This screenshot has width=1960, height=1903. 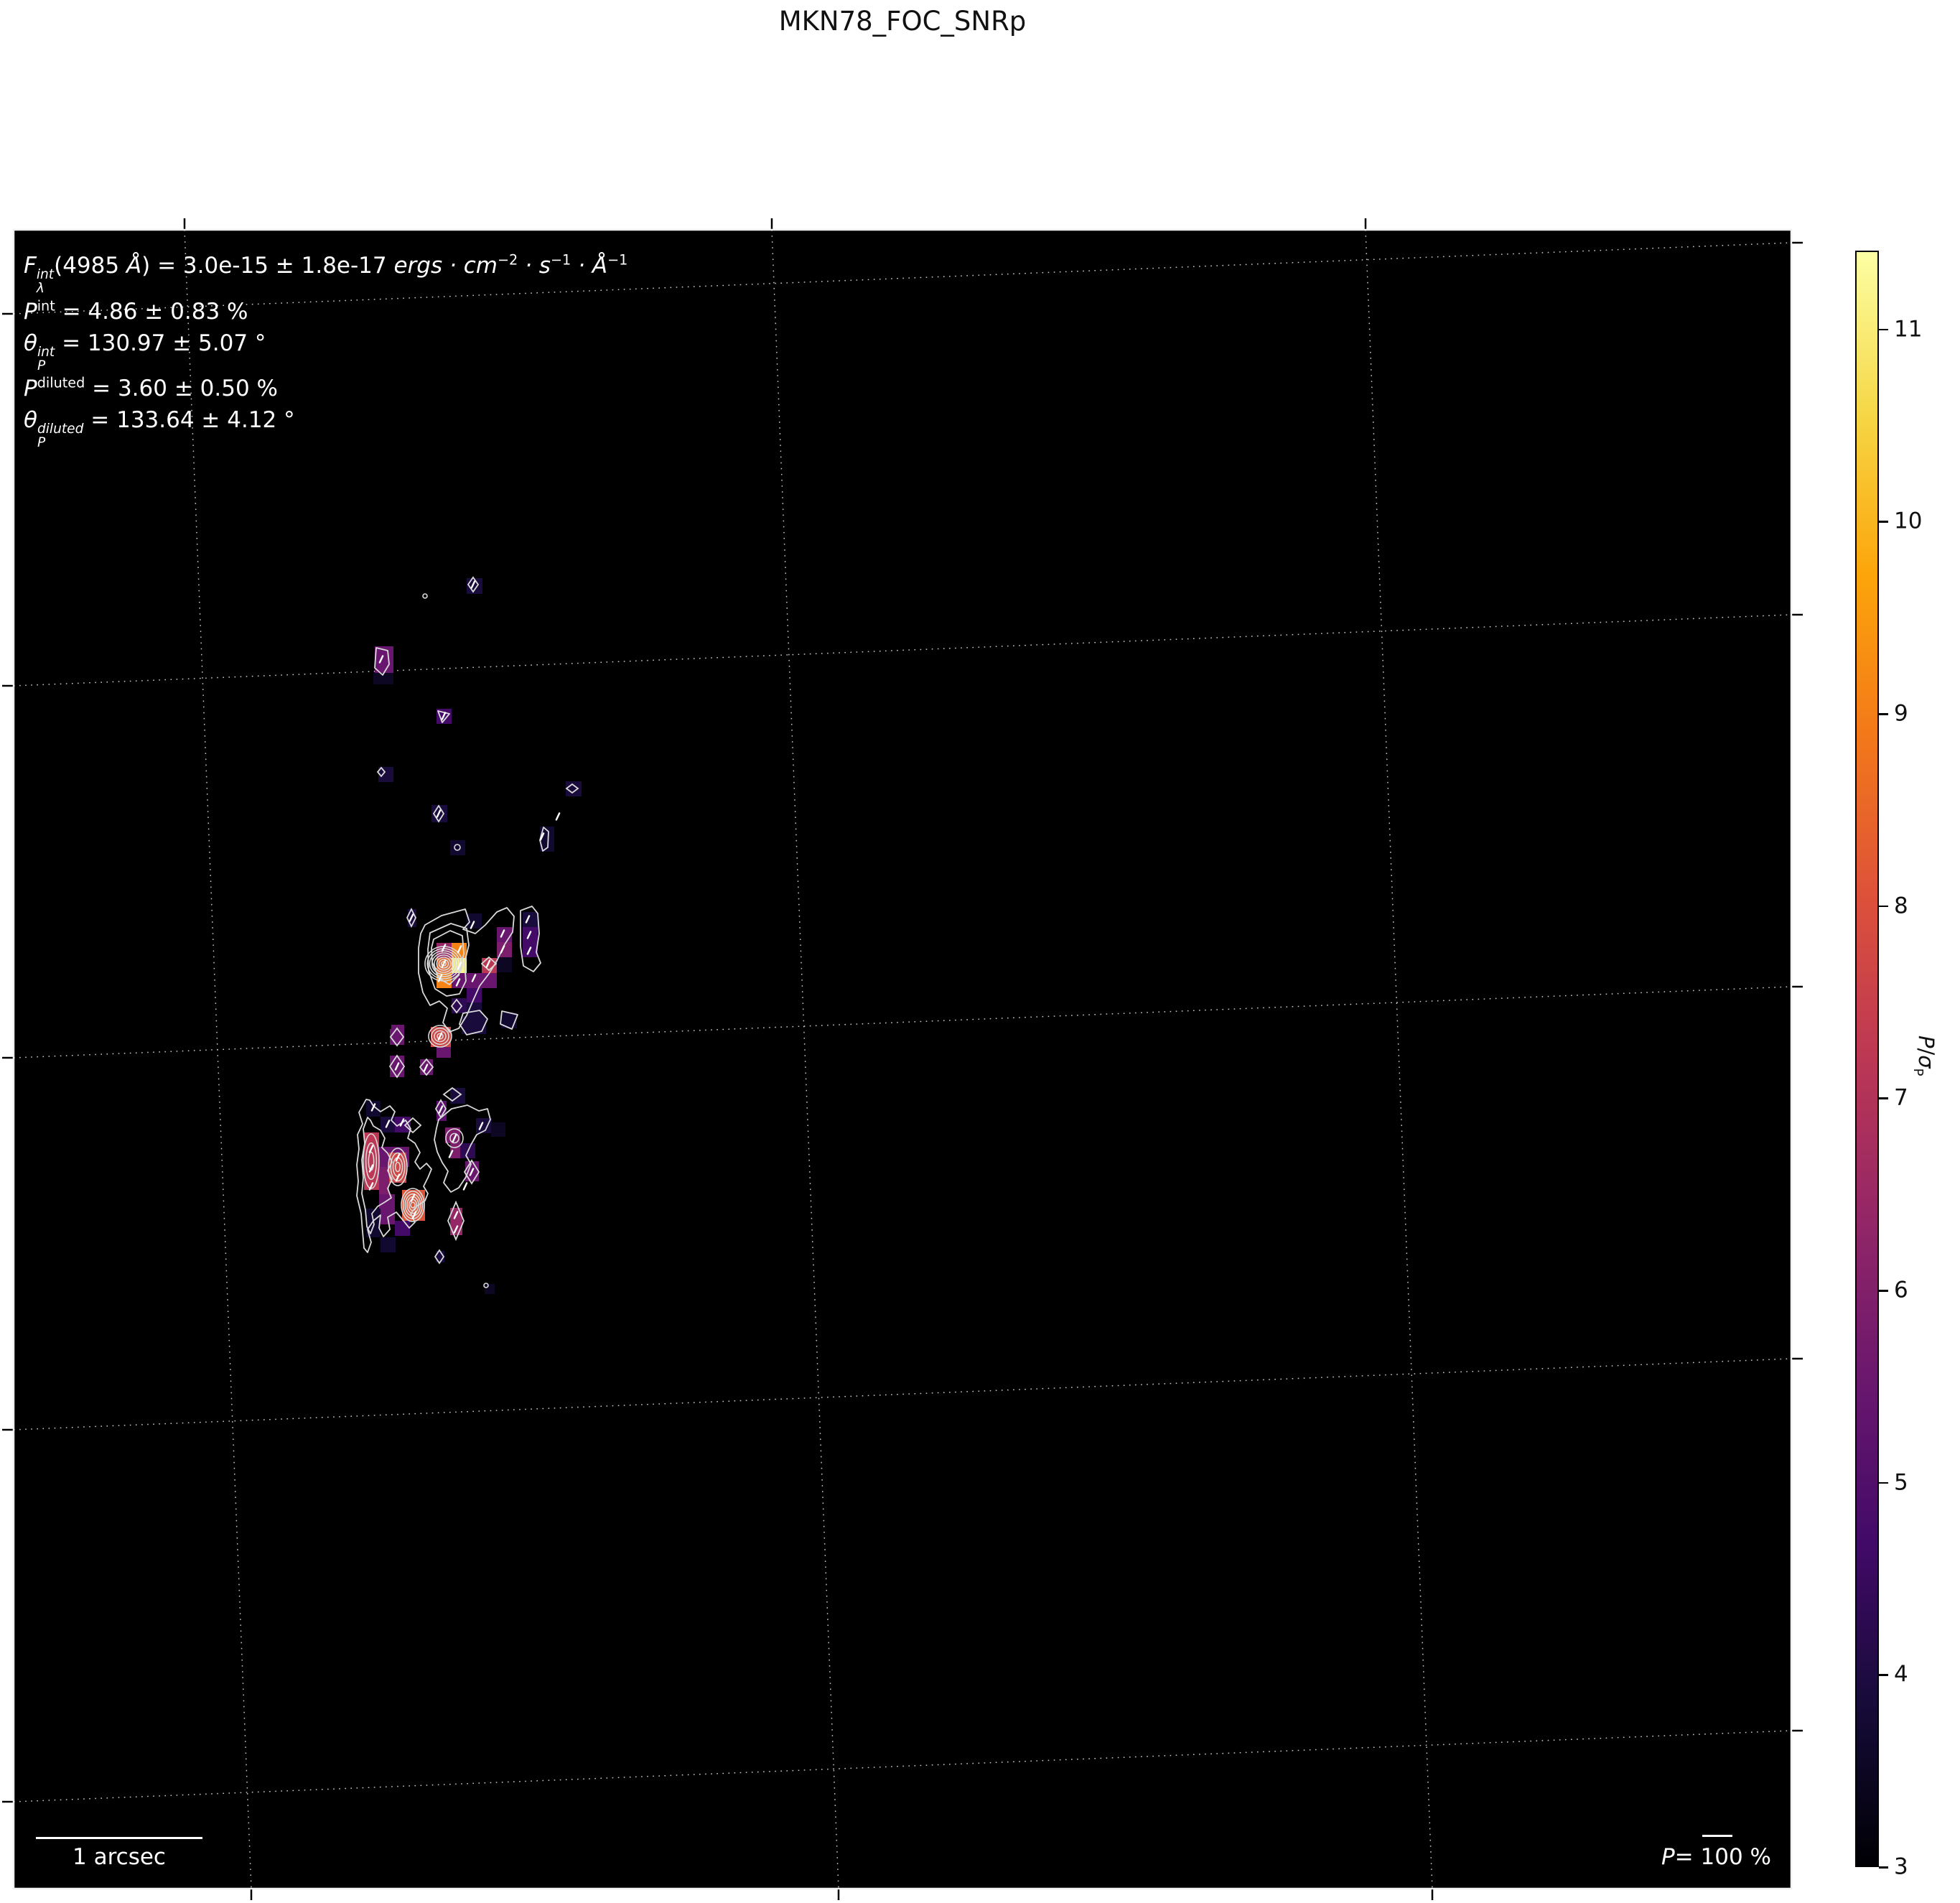 I want to click on colorbar-tick-label: 9, so click(x=1901, y=713).